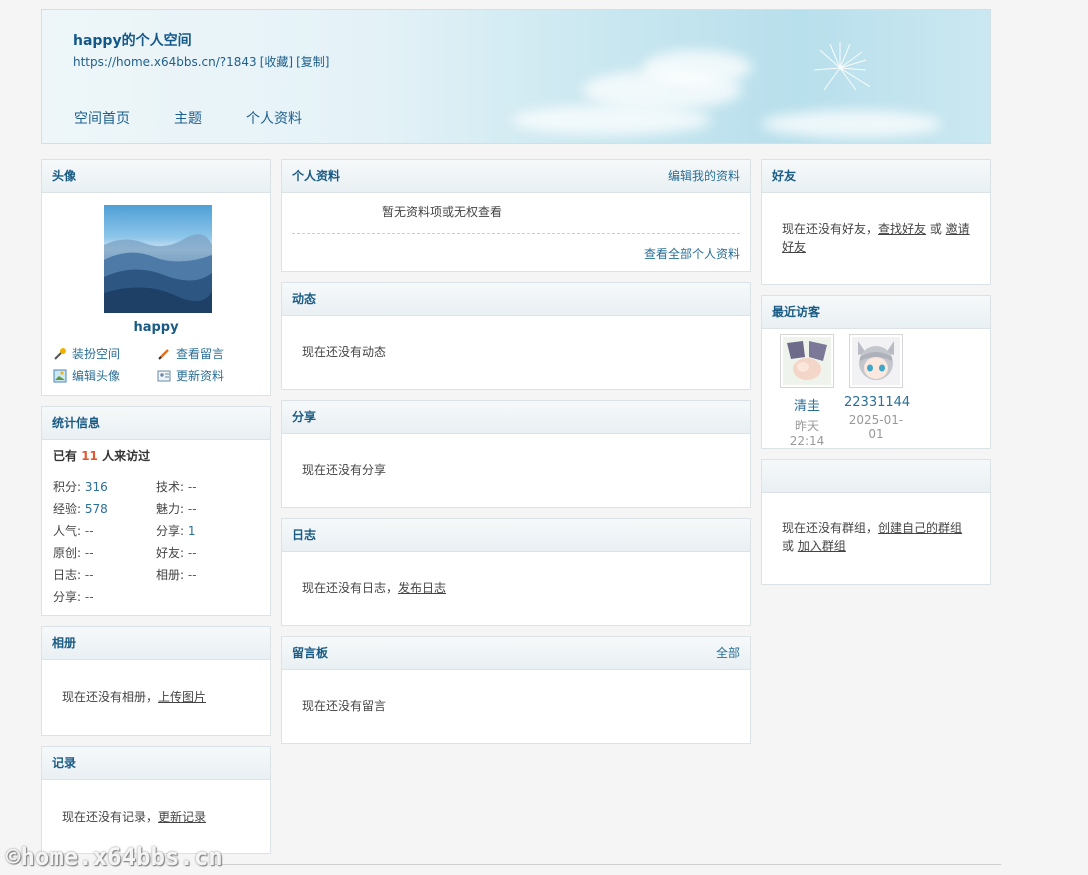 The image size is (1088, 875). I want to click on stat-popularity: 人气: --, so click(73, 531).